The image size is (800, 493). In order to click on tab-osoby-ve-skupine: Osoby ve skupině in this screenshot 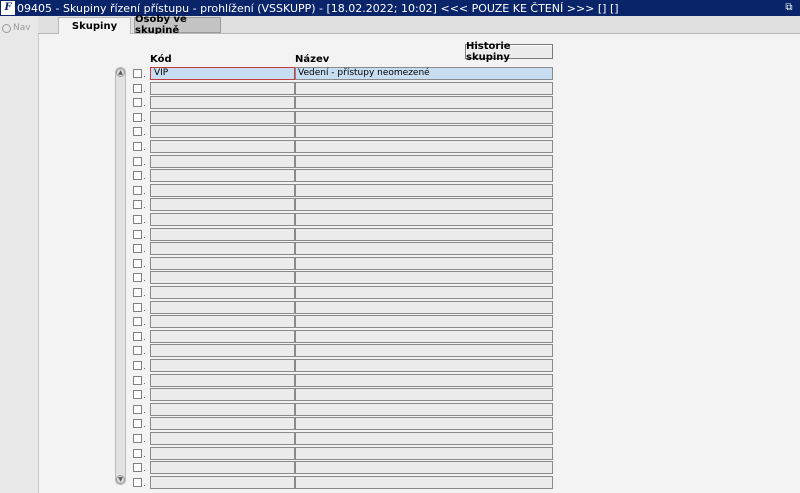, I will do `click(177, 25)`.